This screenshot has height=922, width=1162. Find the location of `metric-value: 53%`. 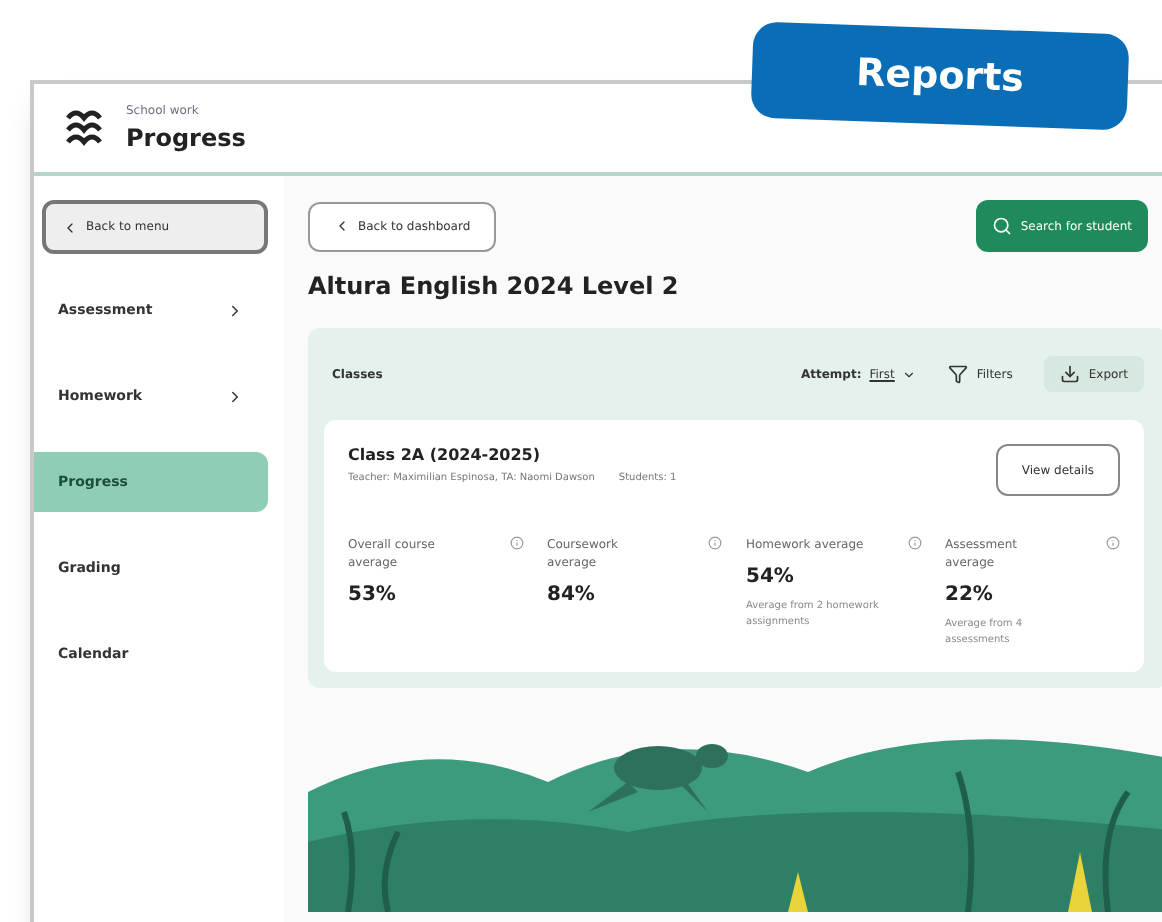

metric-value: 53% is located at coordinates (373, 596).